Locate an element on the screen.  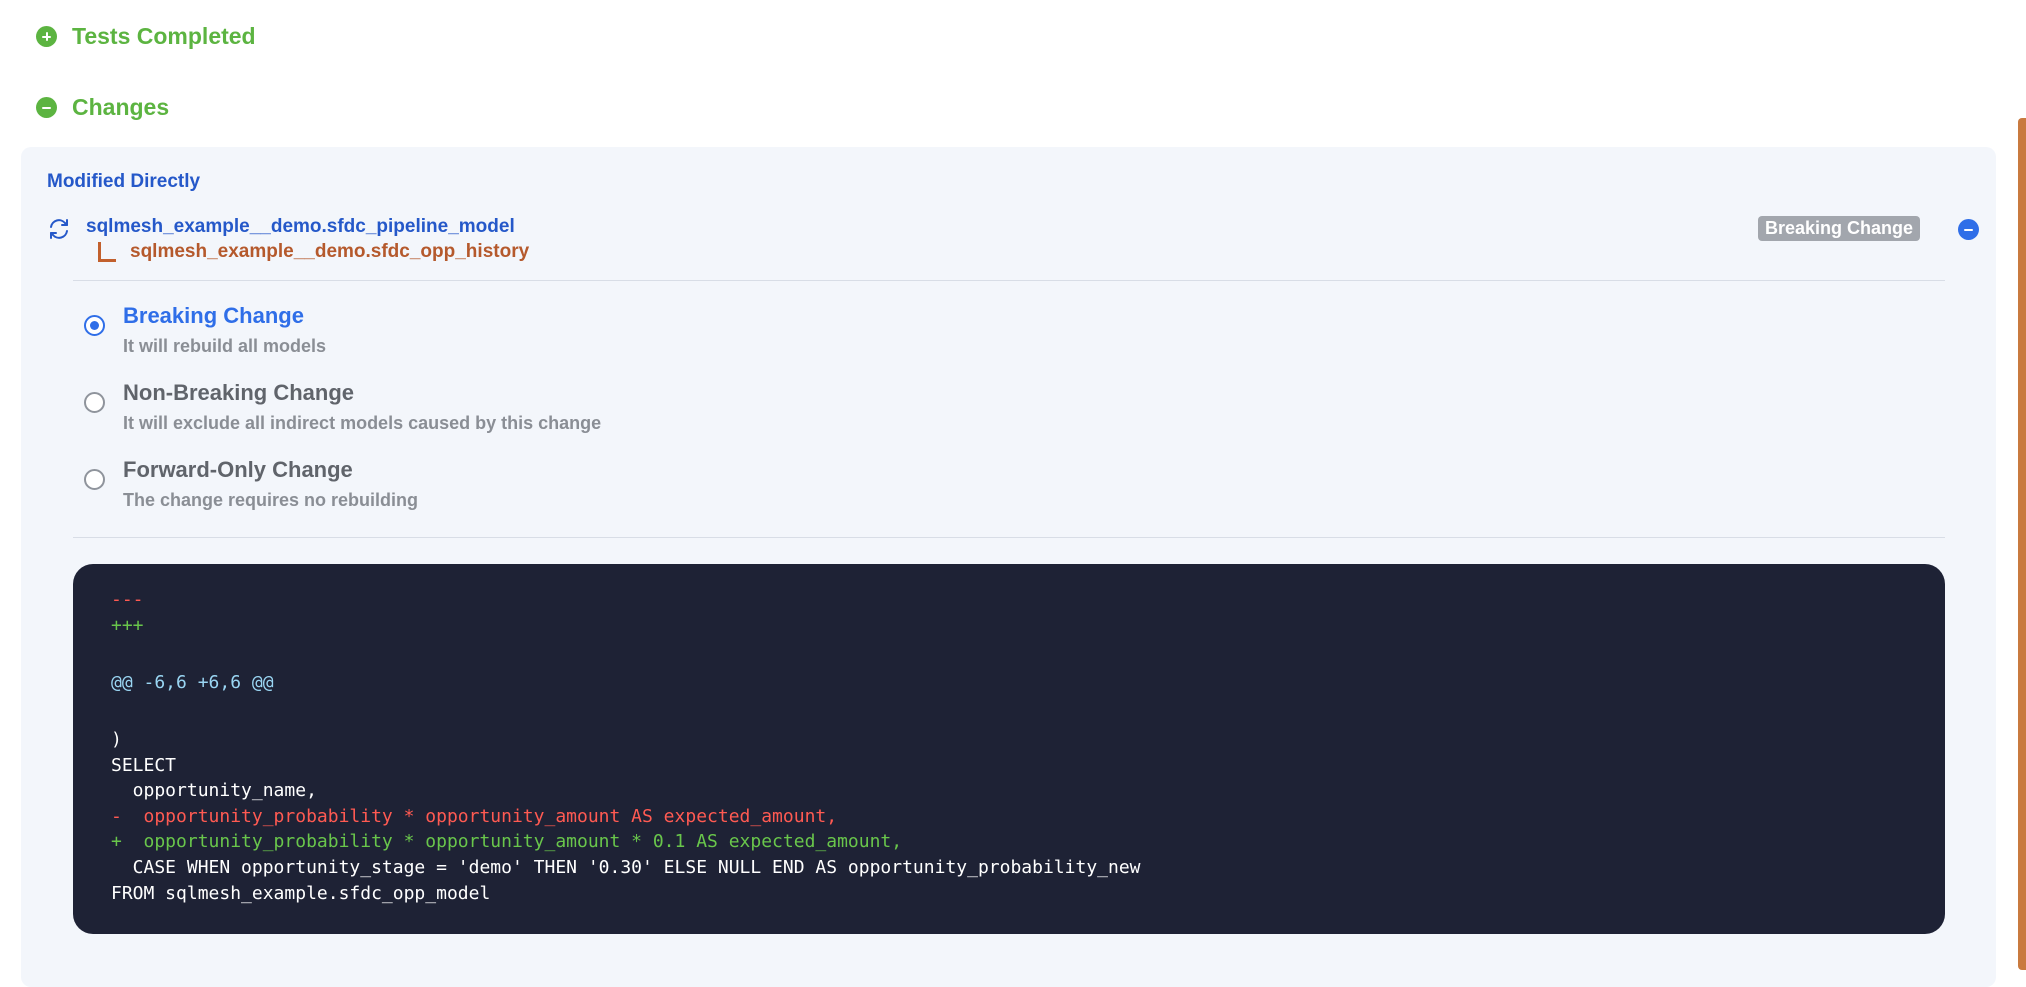
change-type-badge: Breaking Change is located at coordinates (1839, 228).